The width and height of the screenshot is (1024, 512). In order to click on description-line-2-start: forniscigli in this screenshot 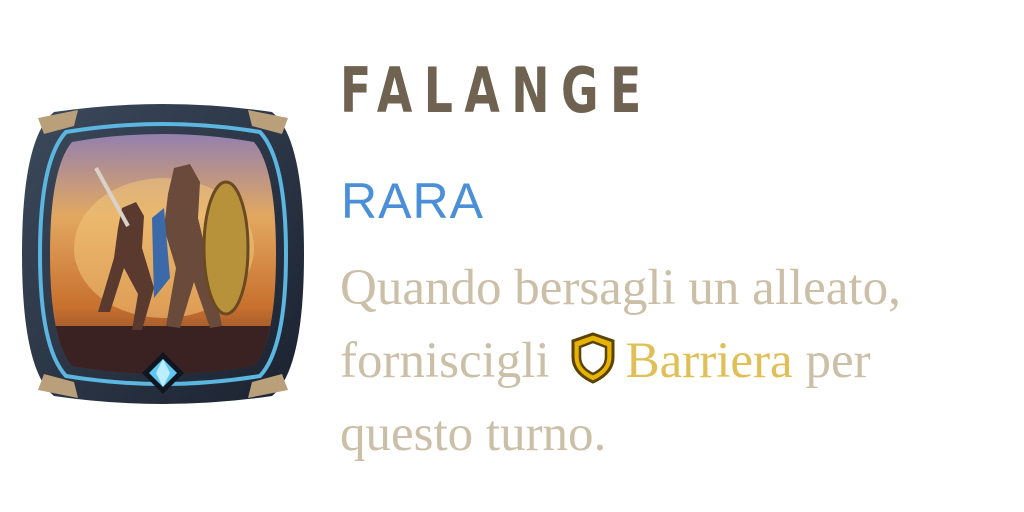, I will do `click(445, 361)`.